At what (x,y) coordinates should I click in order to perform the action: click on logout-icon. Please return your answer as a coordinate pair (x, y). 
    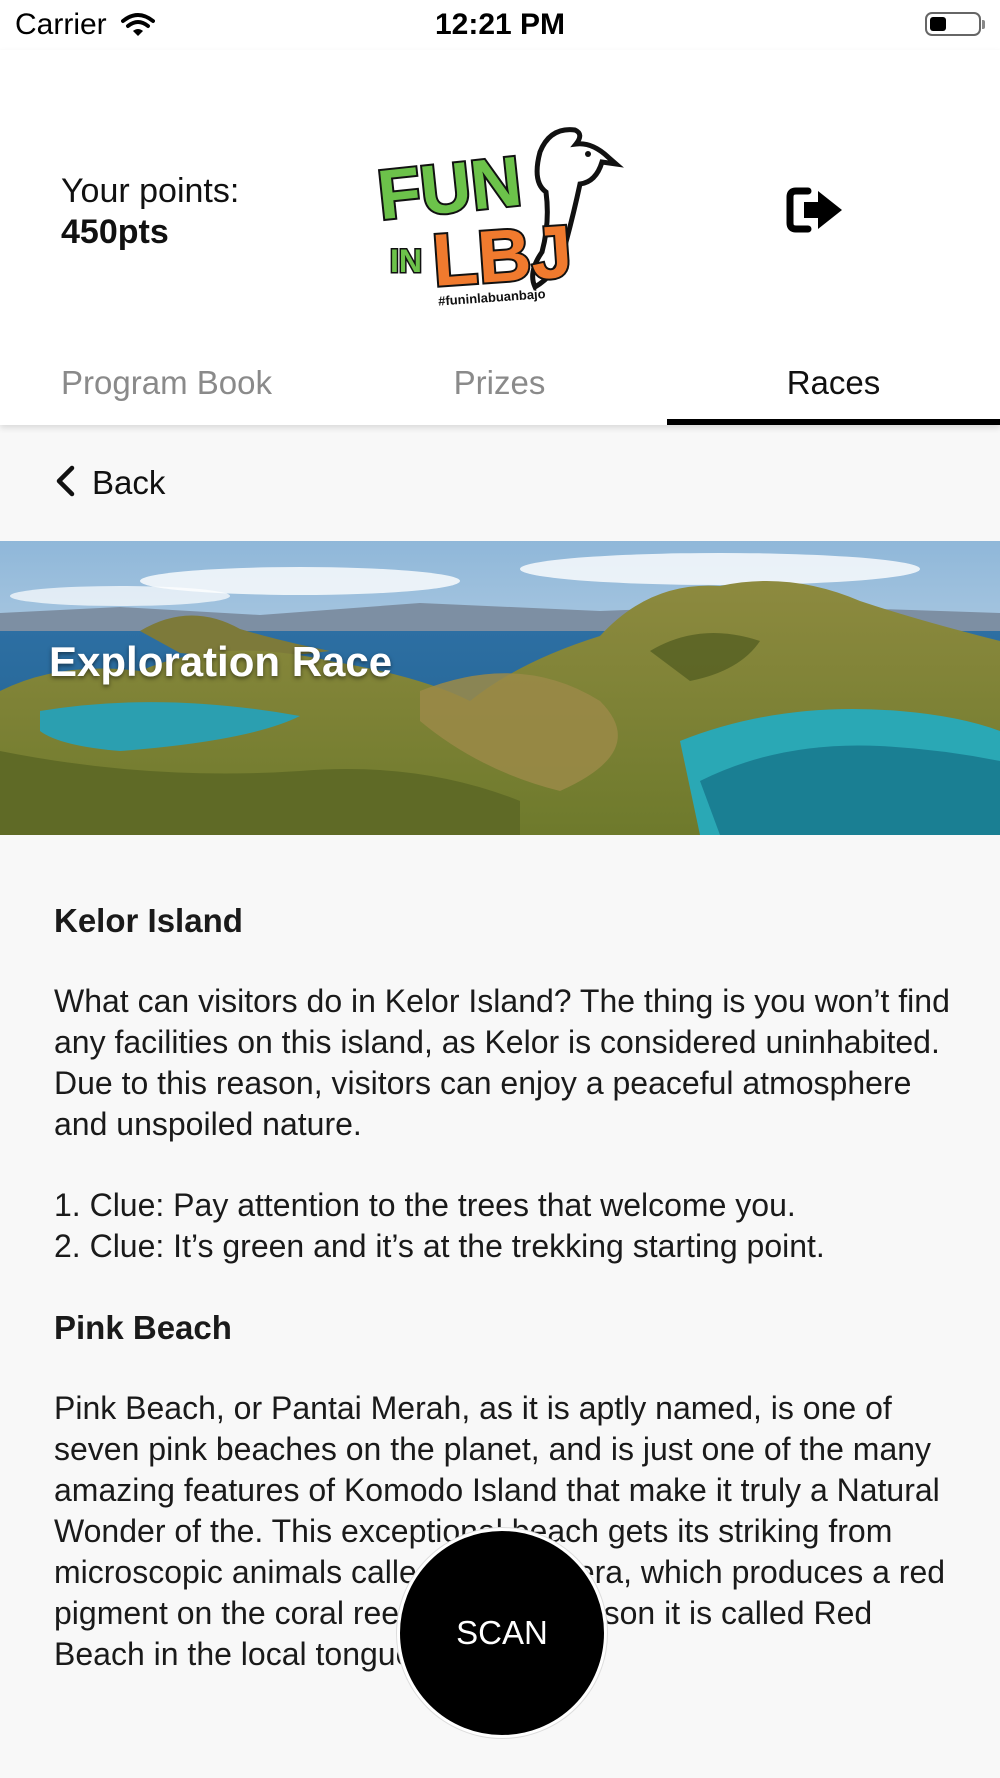
    Looking at the image, I should click on (816, 212).